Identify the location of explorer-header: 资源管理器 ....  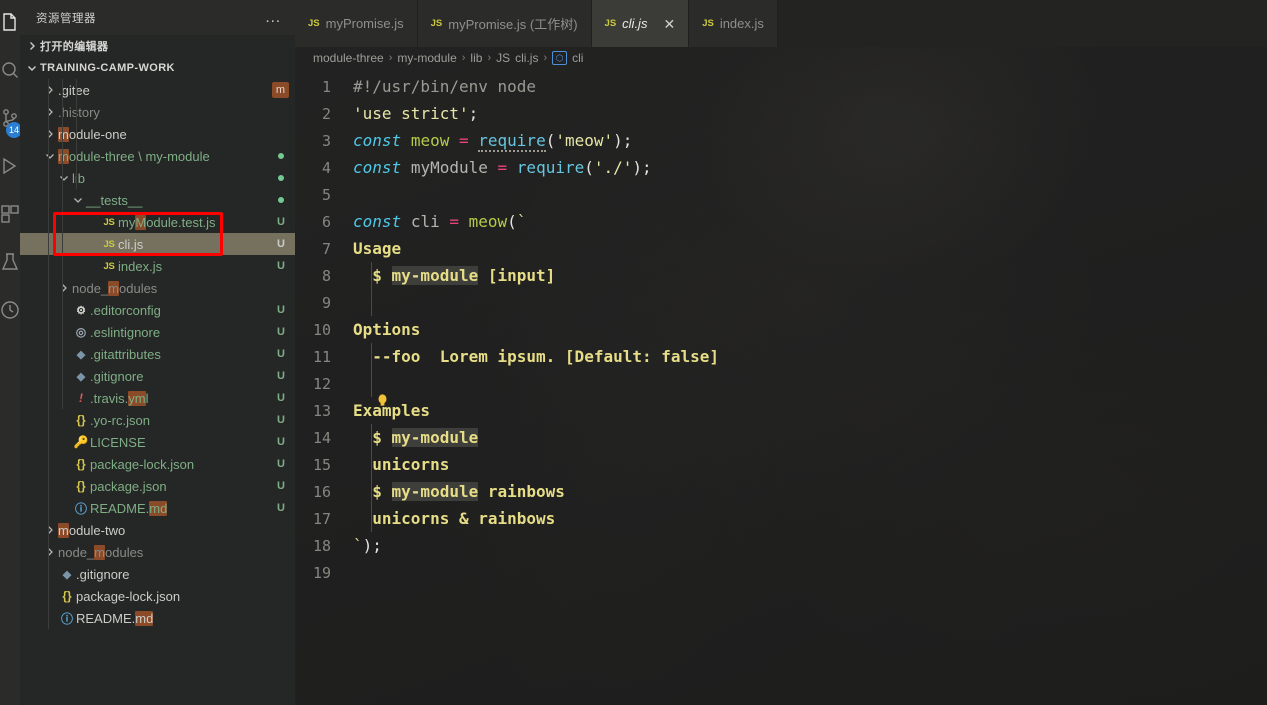
(157, 17).